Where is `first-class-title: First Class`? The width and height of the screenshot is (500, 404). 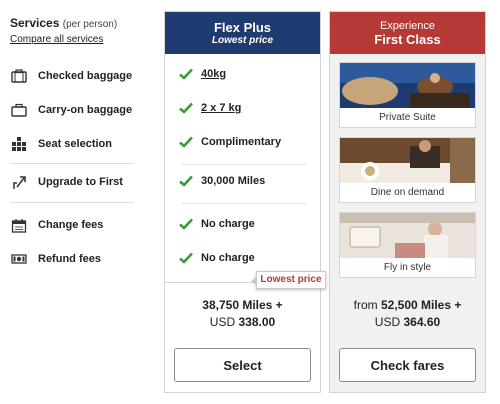
first-class-title: First Class is located at coordinates (407, 39).